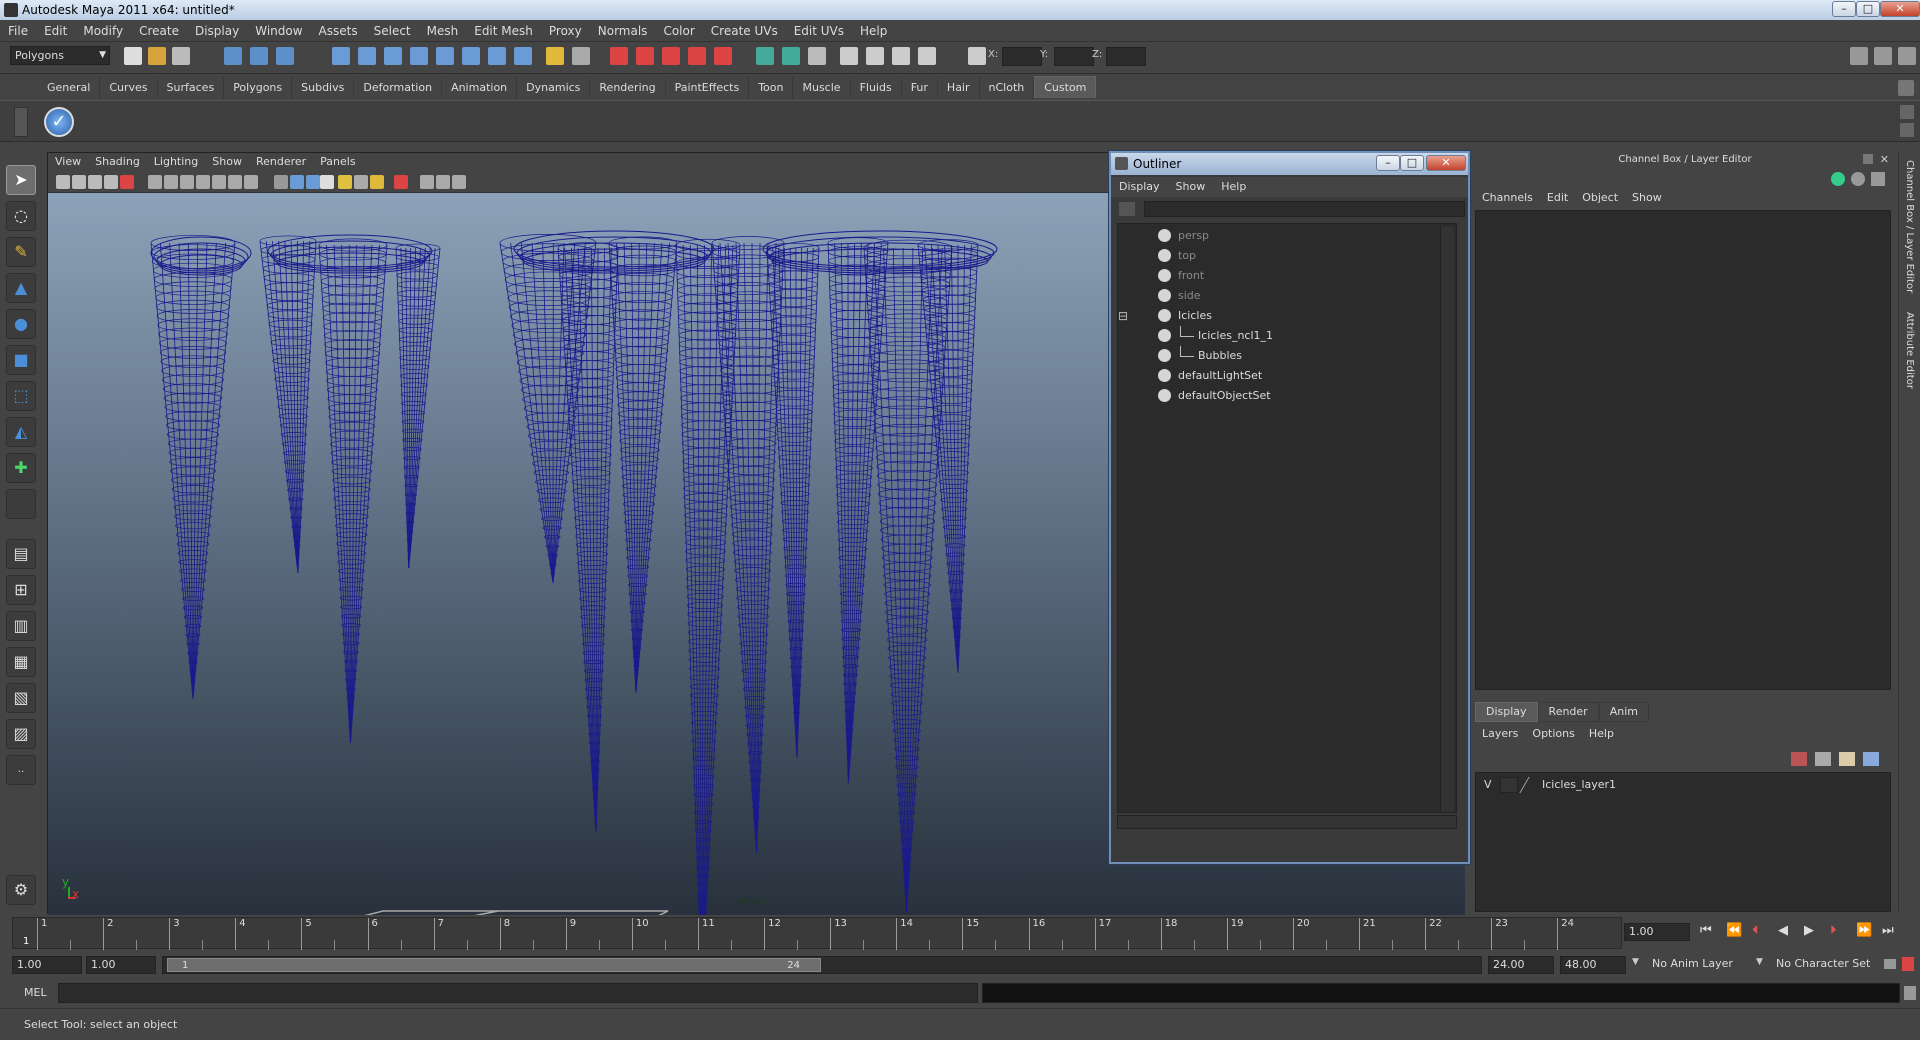 The height and width of the screenshot is (1040, 1920). I want to click on shelf-scroll-up-icon, so click(1907, 112).